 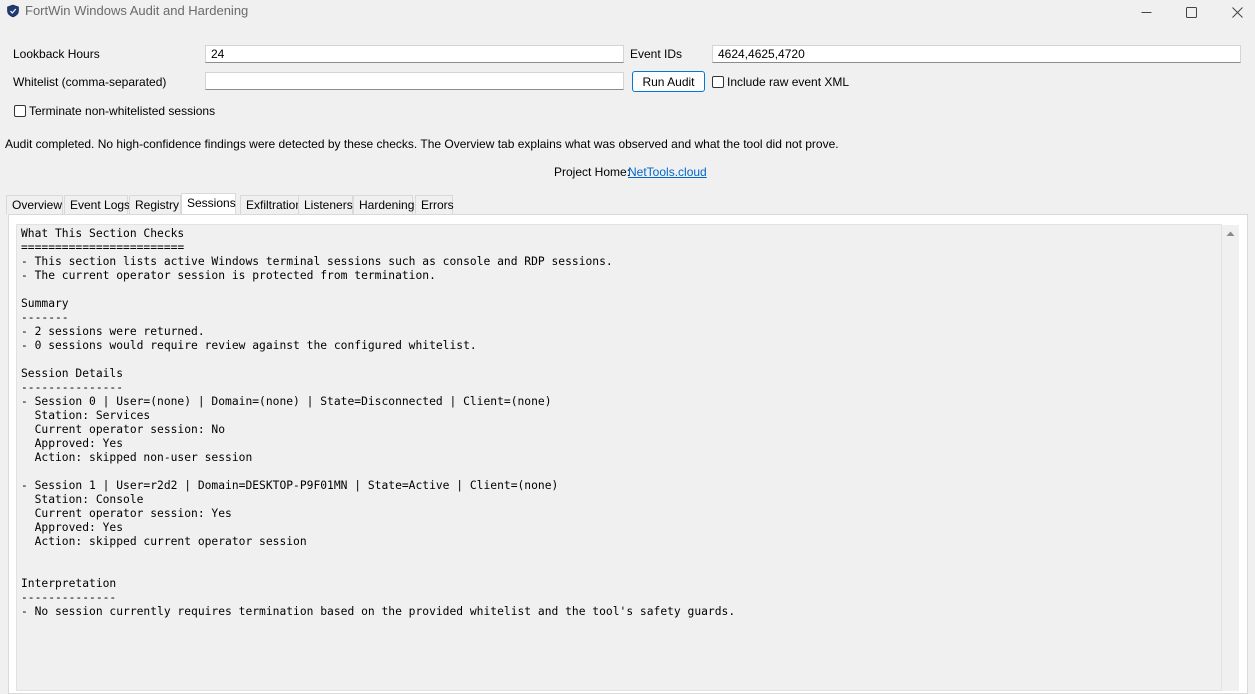 What do you see at coordinates (414, 54) in the screenshot?
I see `lookback-hours-input: 24` at bounding box center [414, 54].